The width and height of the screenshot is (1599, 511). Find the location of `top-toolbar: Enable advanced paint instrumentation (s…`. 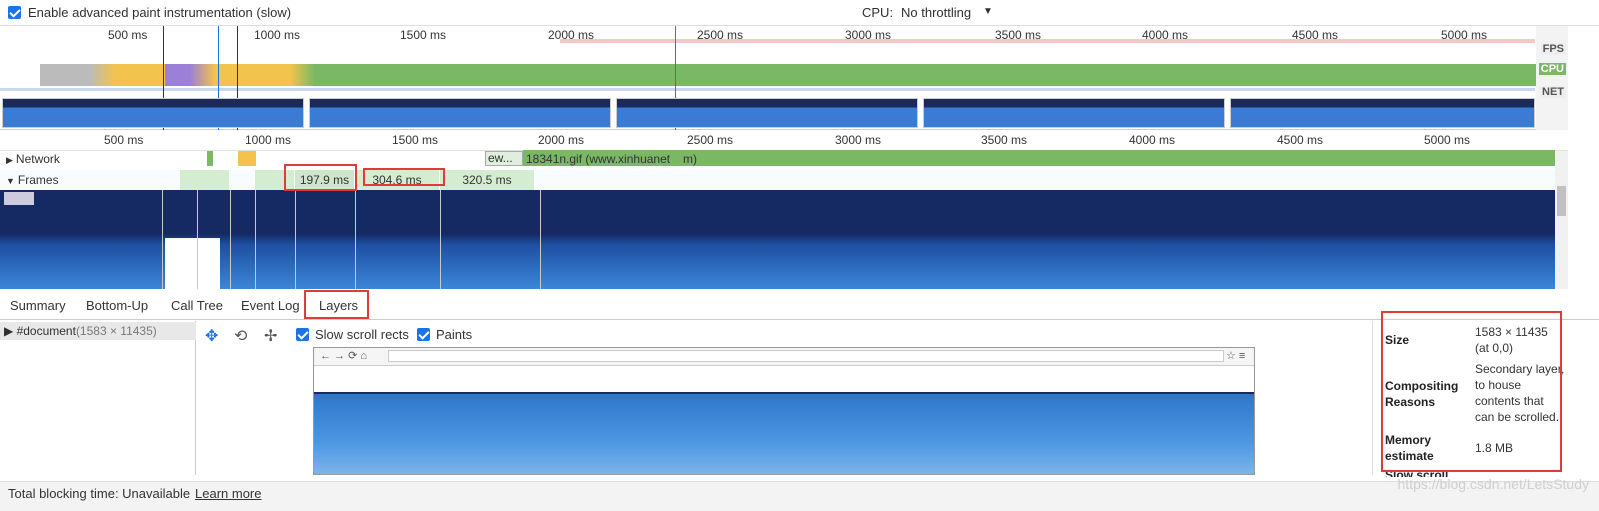

top-toolbar: Enable advanced paint instrumentation (s… is located at coordinates (799, 13).